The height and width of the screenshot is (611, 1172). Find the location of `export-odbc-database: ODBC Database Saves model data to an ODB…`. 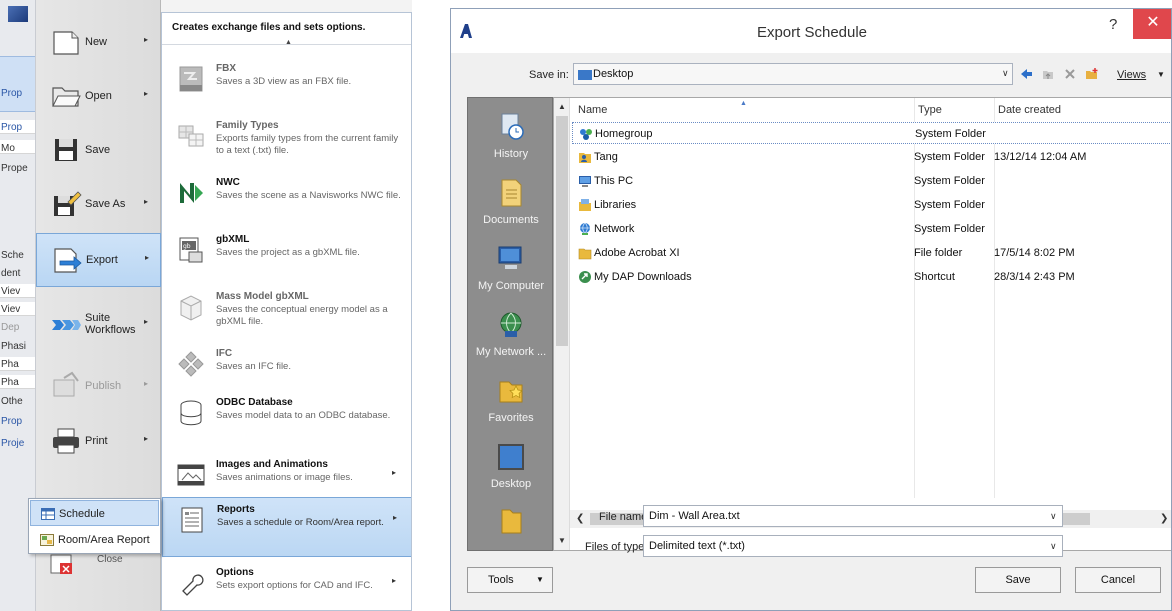

export-odbc-database: ODBC Database Saves model data to an ODB… is located at coordinates (286, 419).